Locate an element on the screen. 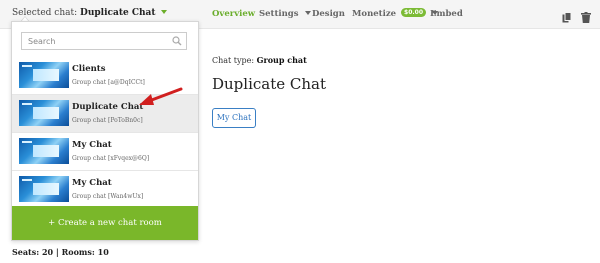  tab-design: Design is located at coordinates (328, 14).